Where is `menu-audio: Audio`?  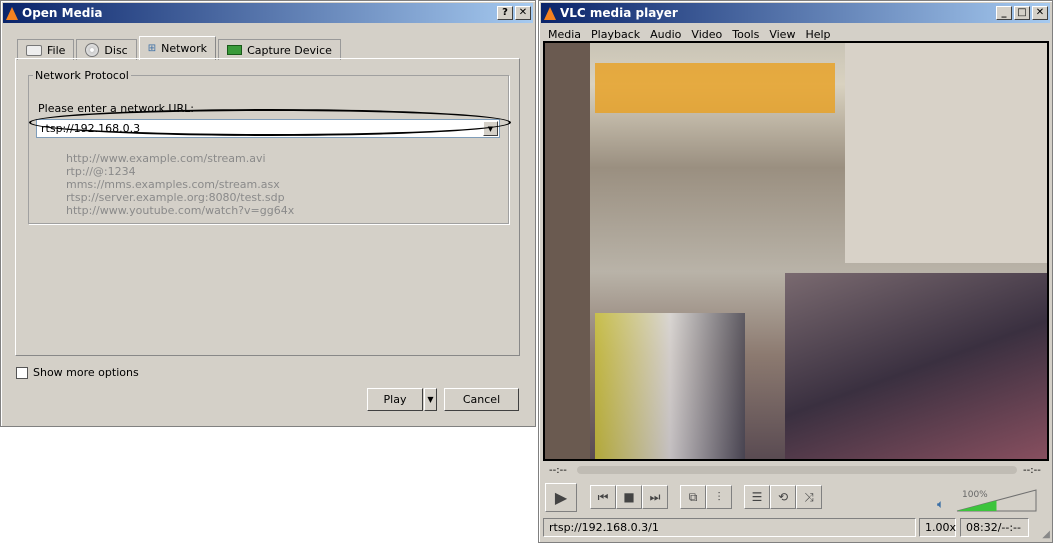
menu-audio: Audio is located at coordinates (665, 34).